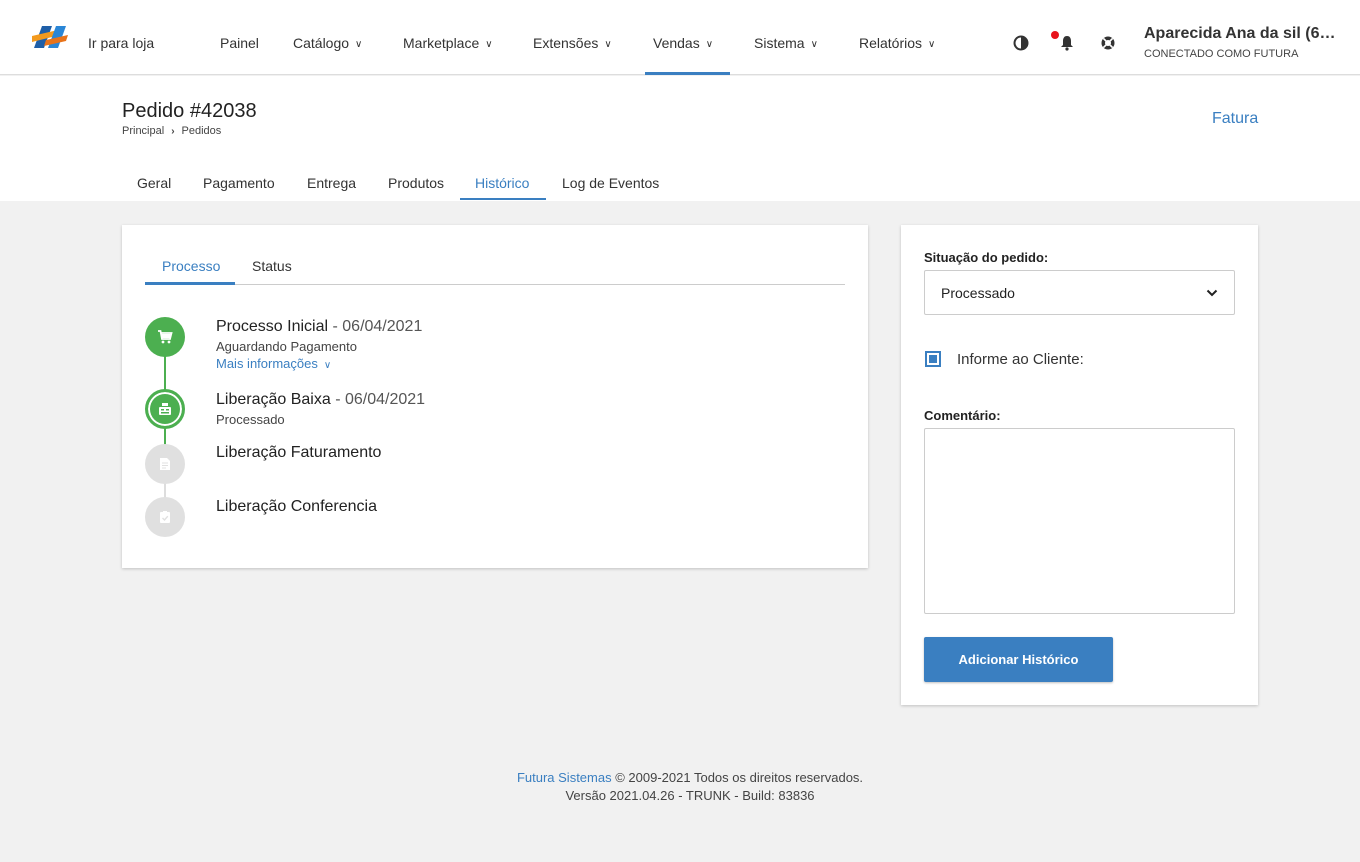 The height and width of the screenshot is (862, 1360). What do you see at coordinates (564, 777) in the screenshot?
I see `footer-brand-link: Futura Sistemas` at bounding box center [564, 777].